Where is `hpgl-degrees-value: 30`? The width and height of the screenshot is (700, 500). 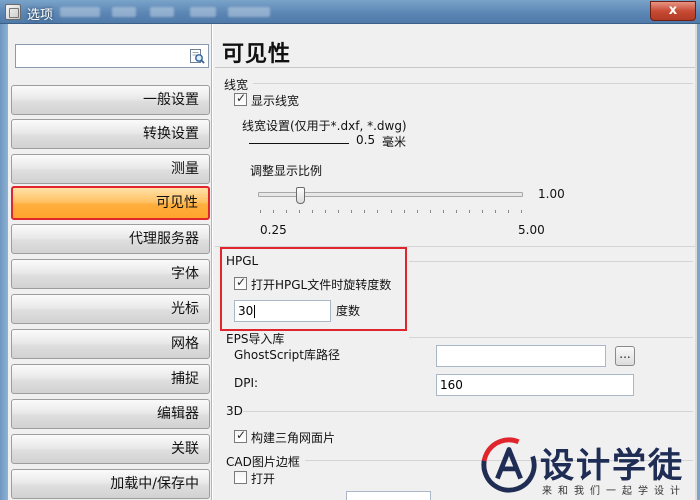
hpgl-degrees-value: 30 is located at coordinates (246, 311).